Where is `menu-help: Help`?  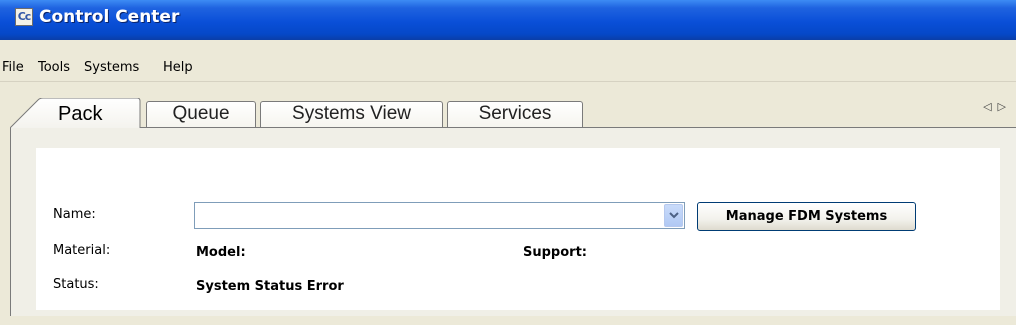 menu-help: Help is located at coordinates (178, 67).